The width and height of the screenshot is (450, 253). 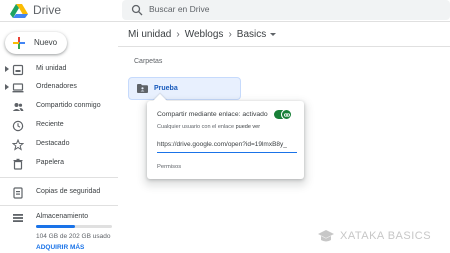 I want to click on search-box: Buscar en Drive, so click(x=286, y=10).